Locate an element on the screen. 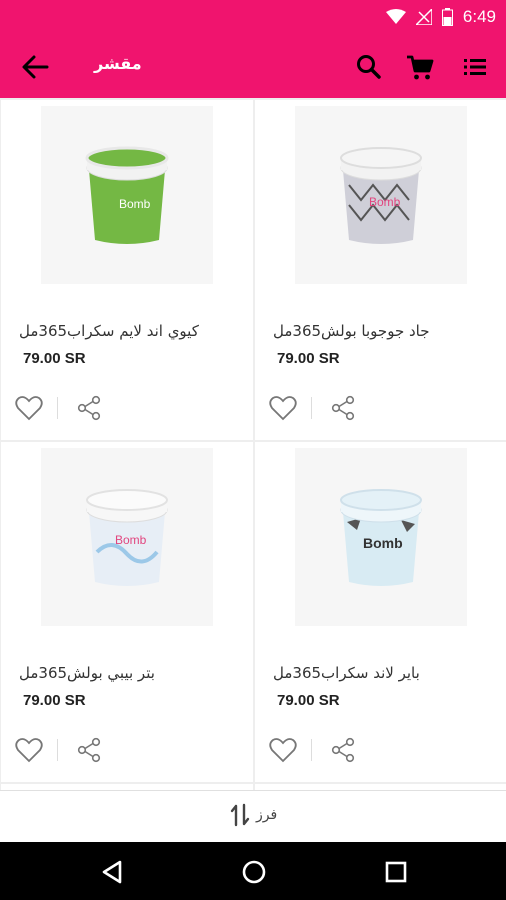 This screenshot has height=900, width=506. sort-icon is located at coordinates (240, 815).